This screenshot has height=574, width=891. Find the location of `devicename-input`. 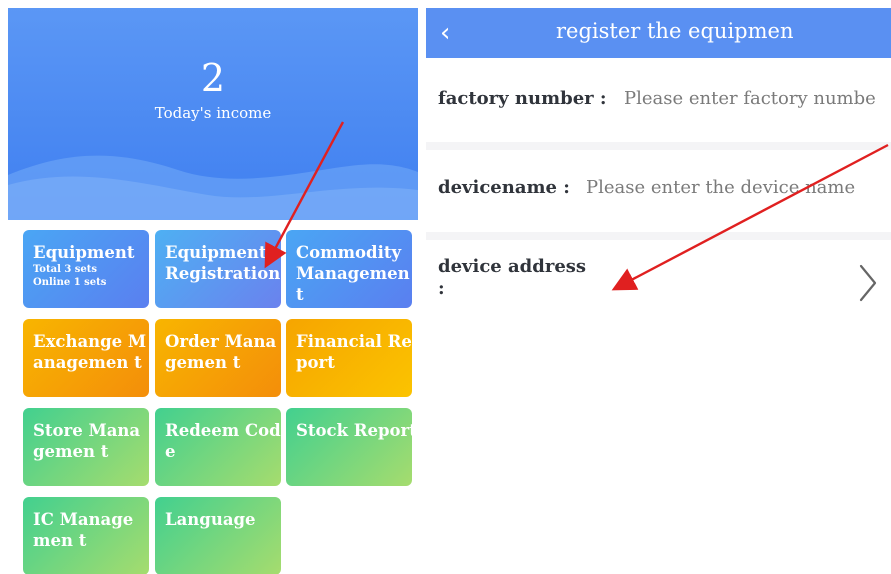

devicename-input is located at coordinates (736, 187).